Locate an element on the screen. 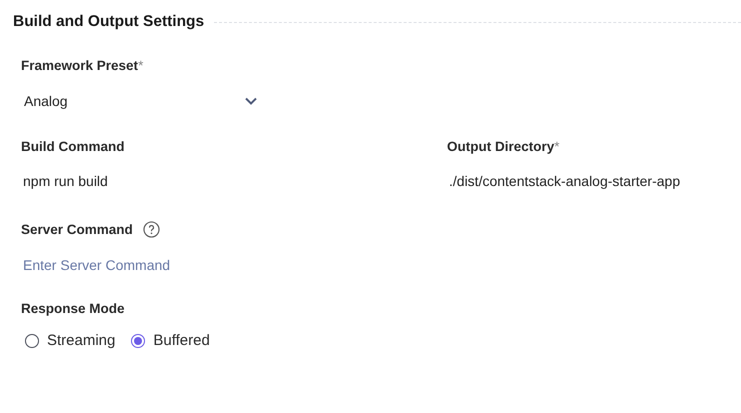  field-label: Response Mode is located at coordinates (73, 308).